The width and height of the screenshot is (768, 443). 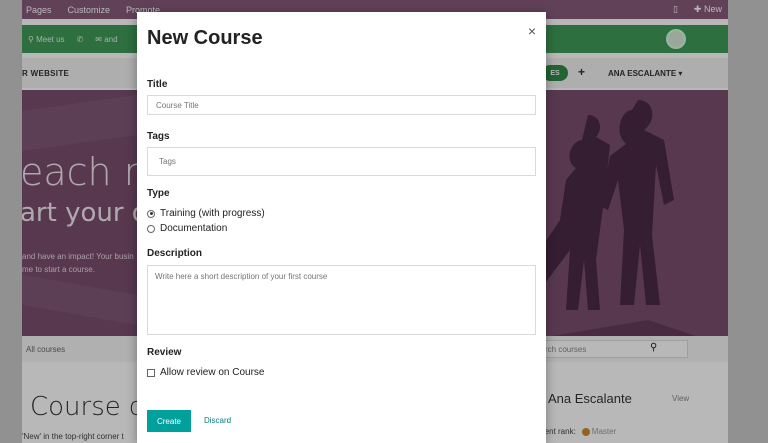 I want to click on description-textarea, so click(x=341, y=300).